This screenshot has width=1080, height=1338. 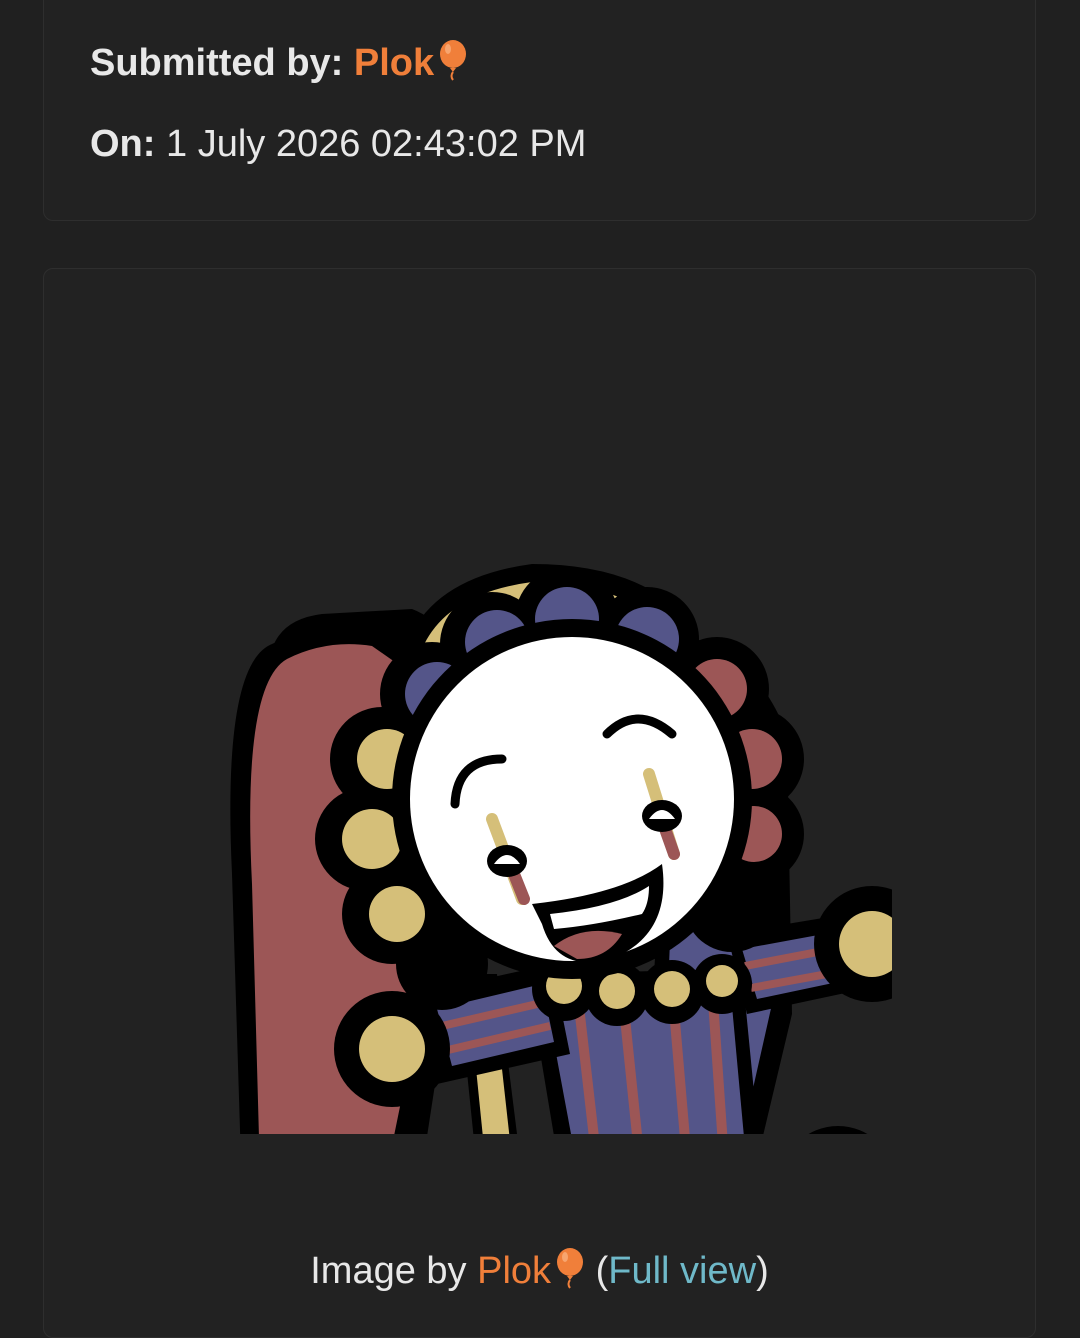 I want to click on submitter-username-link: Plok, so click(x=394, y=63).